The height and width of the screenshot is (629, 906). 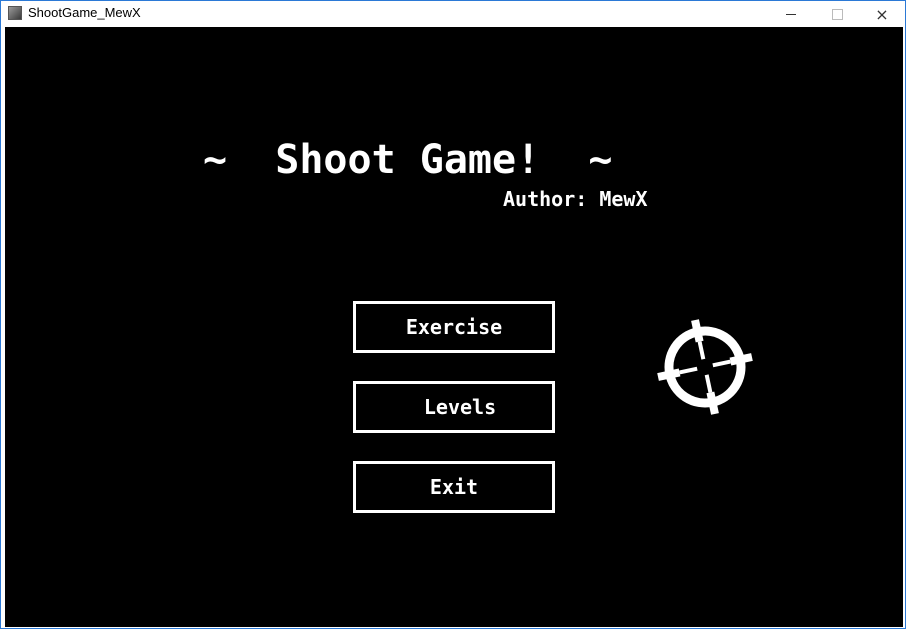 What do you see at coordinates (15, 13) in the screenshot?
I see `app-icon` at bounding box center [15, 13].